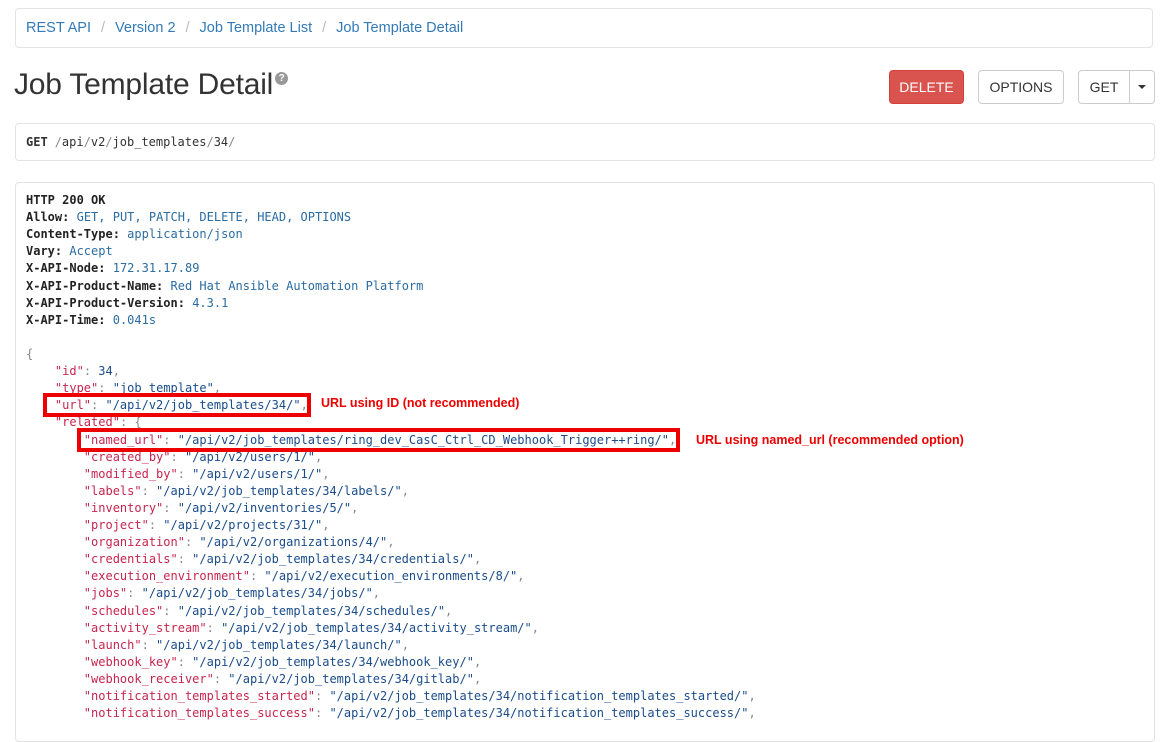 The height and width of the screenshot is (742, 1164). What do you see at coordinates (44, 251) in the screenshot?
I see `header-name: Vary:` at bounding box center [44, 251].